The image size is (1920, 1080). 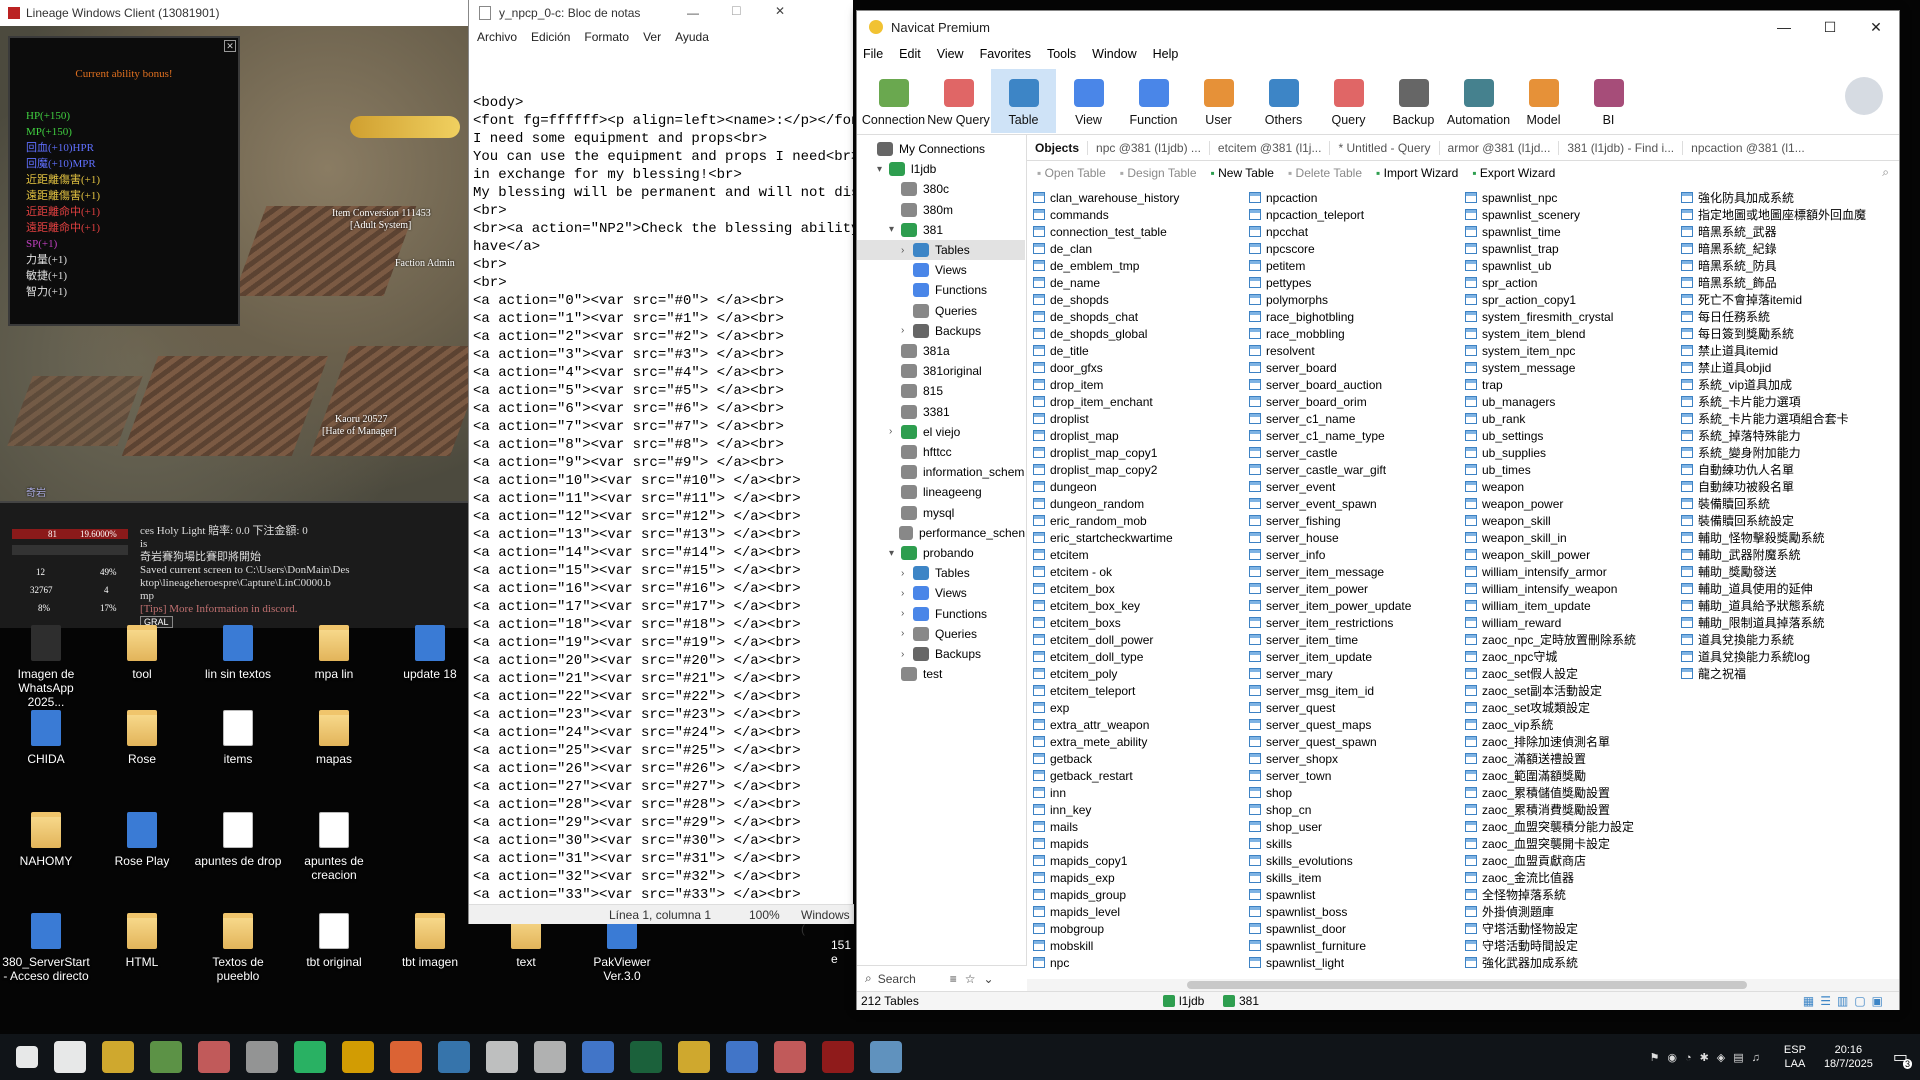 I want to click on table-item: clan_warehouse_history, so click(x=1138, y=197).